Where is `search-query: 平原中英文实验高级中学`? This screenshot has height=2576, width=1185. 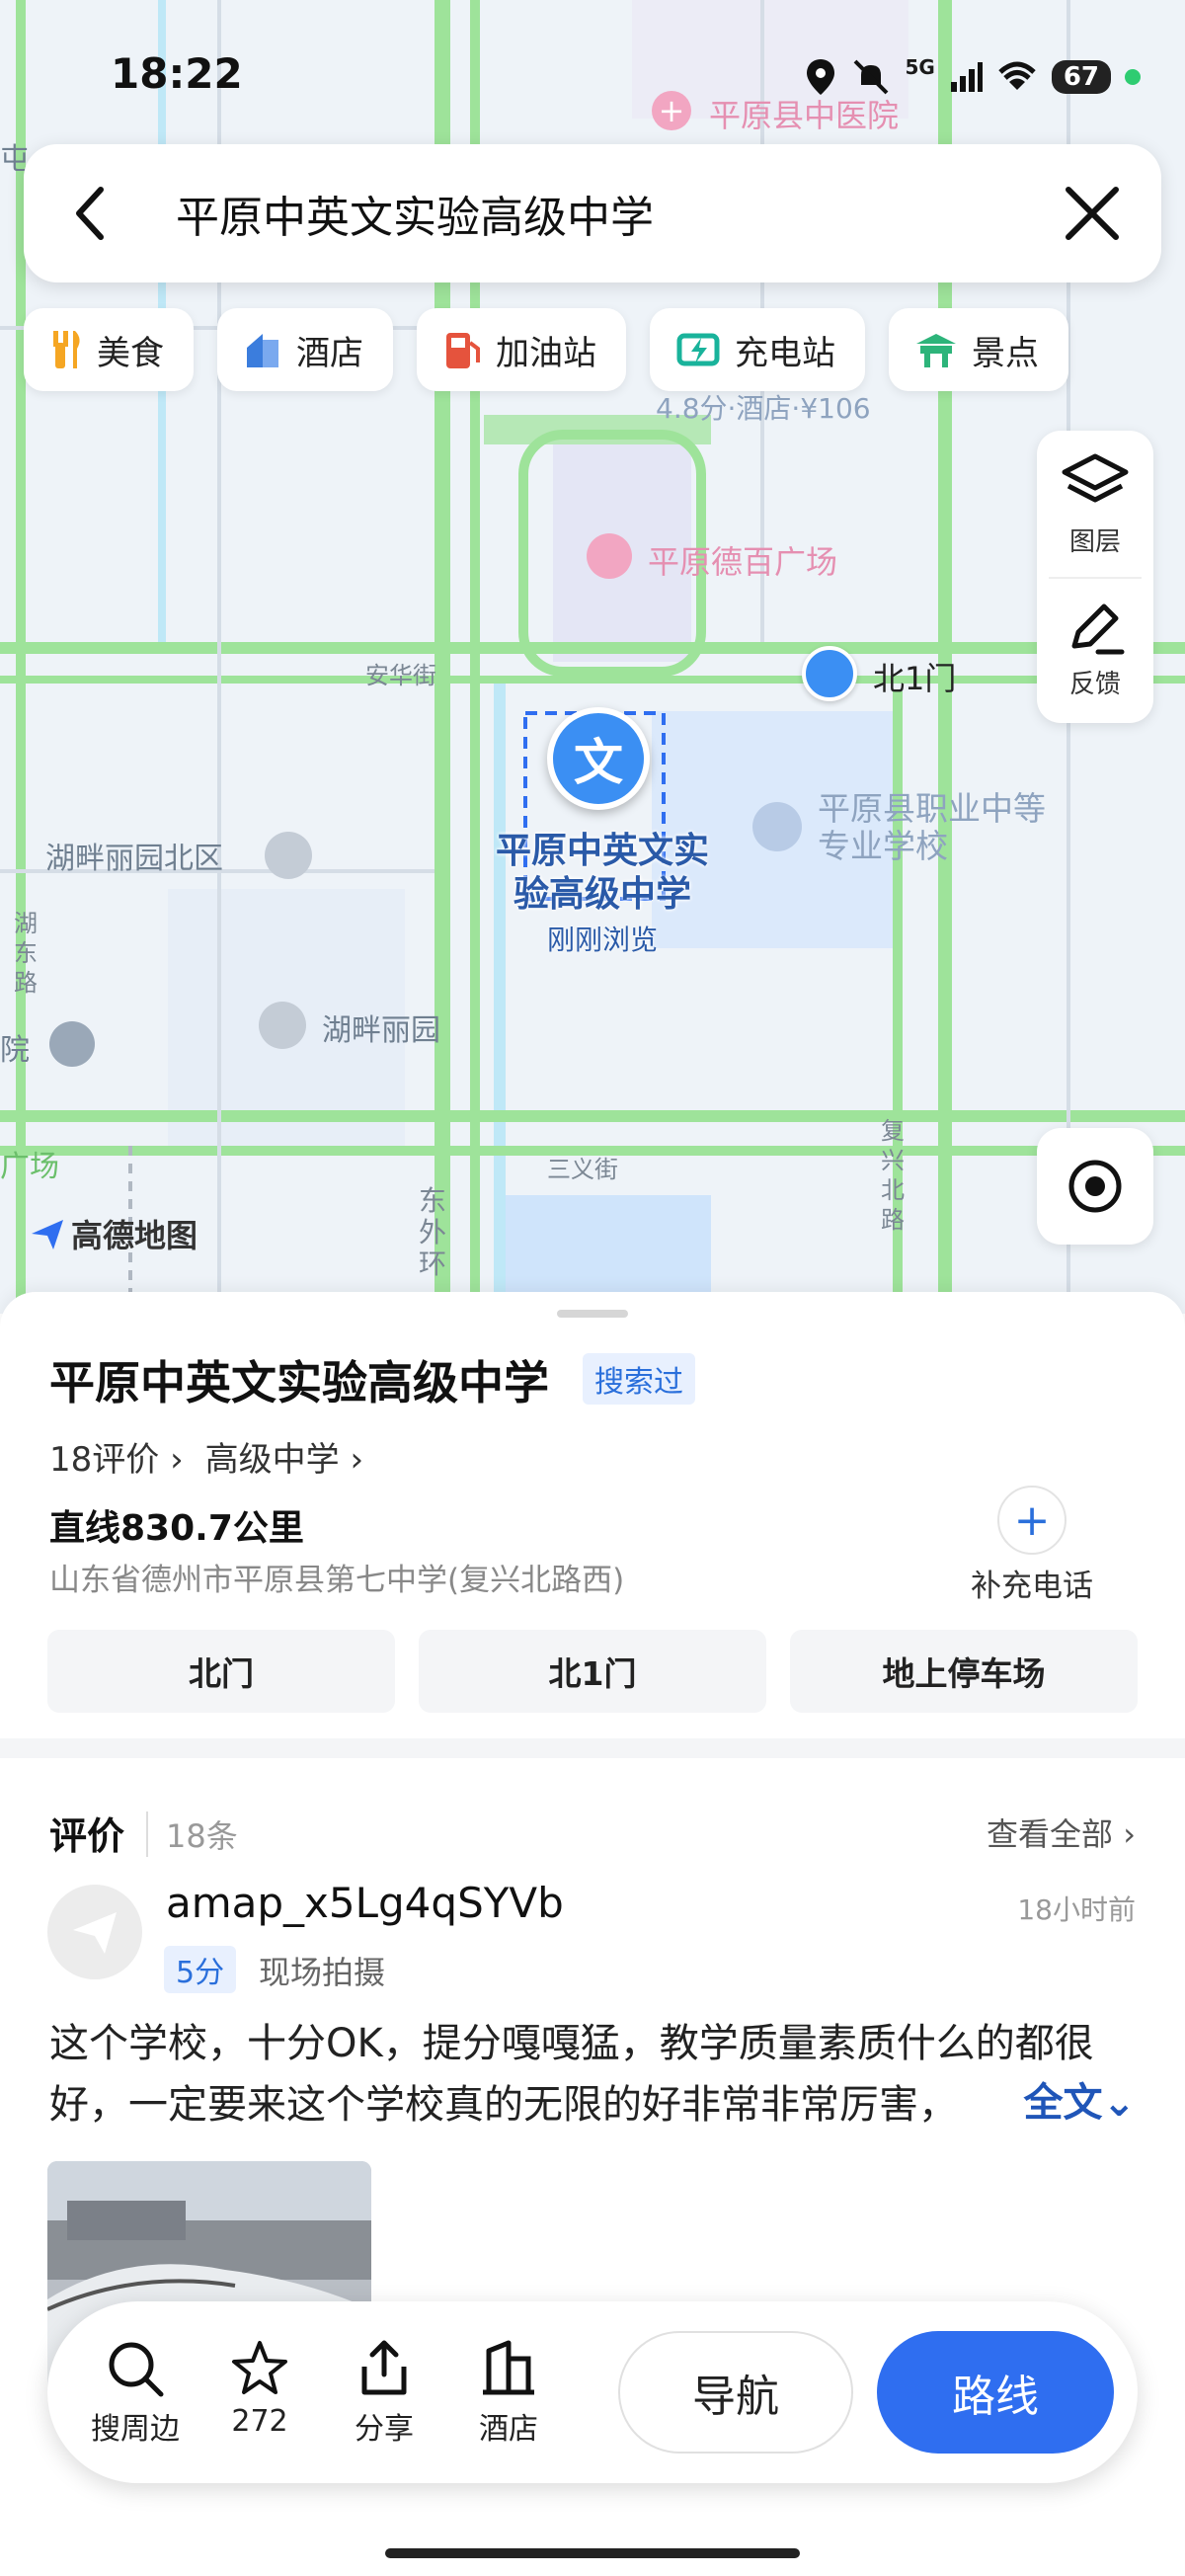 search-query: 平原中英文实验高级中学 is located at coordinates (415, 213).